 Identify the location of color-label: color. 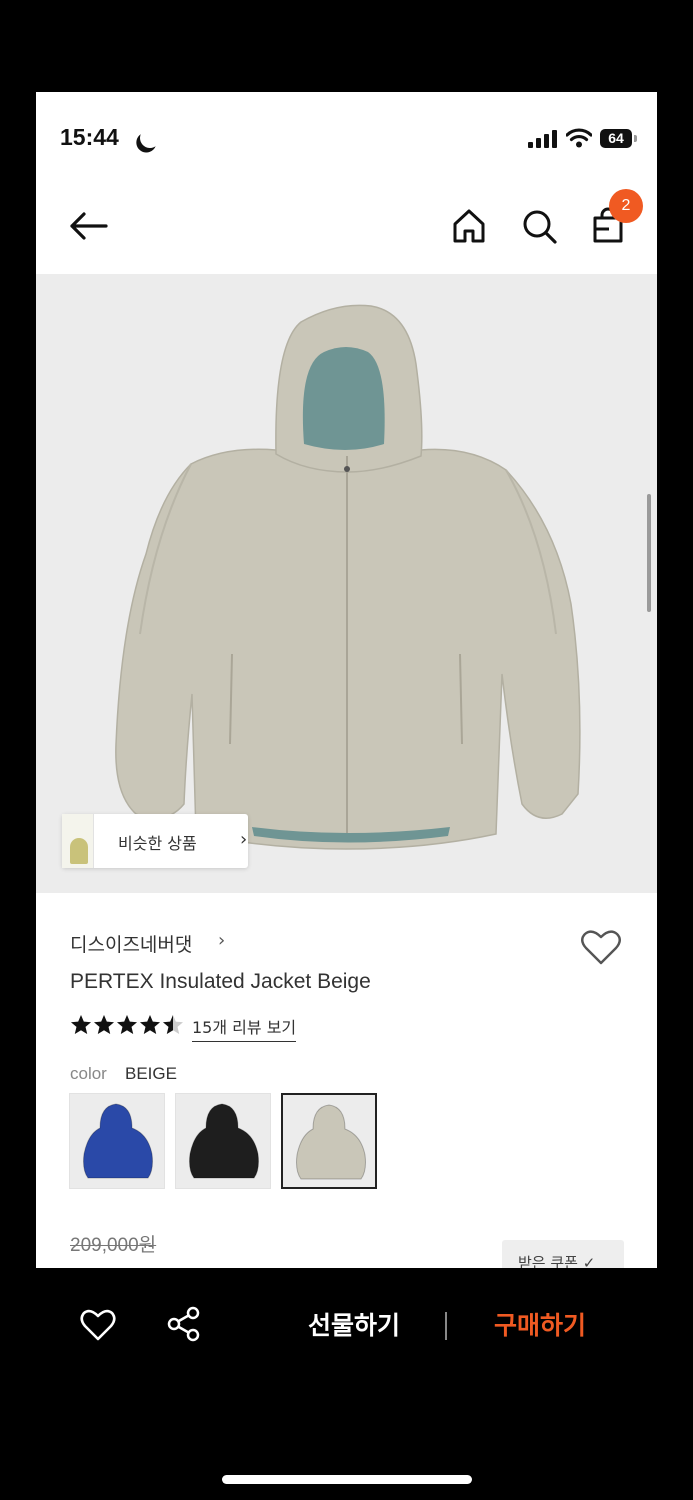
(88, 1073).